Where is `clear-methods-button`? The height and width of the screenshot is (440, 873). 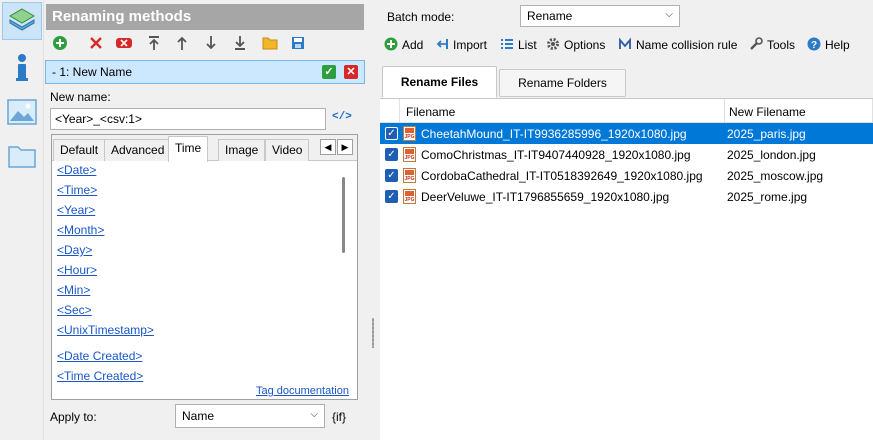 clear-methods-button is located at coordinates (124, 44).